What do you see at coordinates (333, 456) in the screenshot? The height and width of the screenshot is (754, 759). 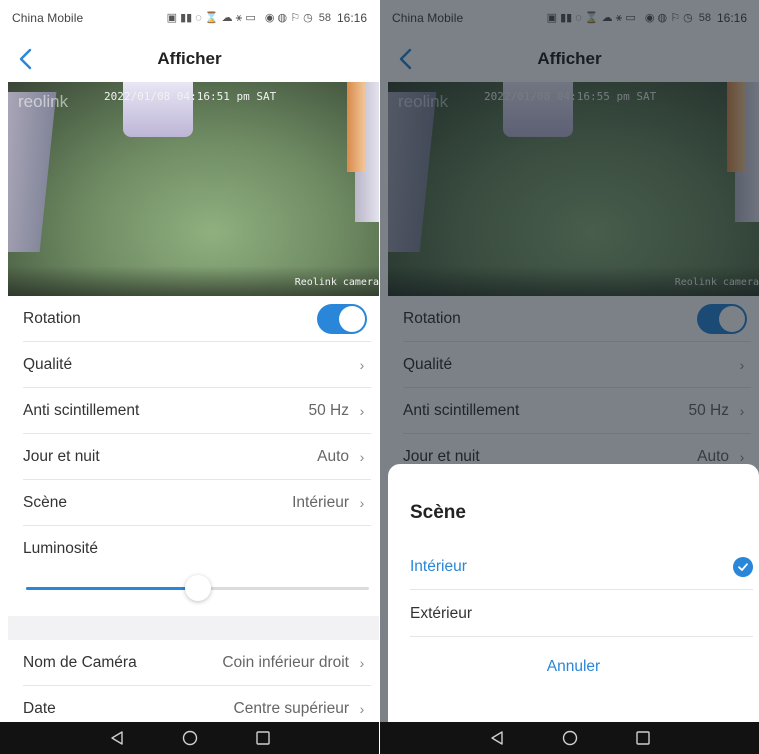 I see `day-night-value: Auto` at bounding box center [333, 456].